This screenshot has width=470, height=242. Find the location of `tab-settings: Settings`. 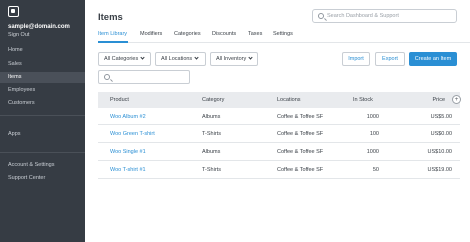

tab-settings: Settings is located at coordinates (283, 34).